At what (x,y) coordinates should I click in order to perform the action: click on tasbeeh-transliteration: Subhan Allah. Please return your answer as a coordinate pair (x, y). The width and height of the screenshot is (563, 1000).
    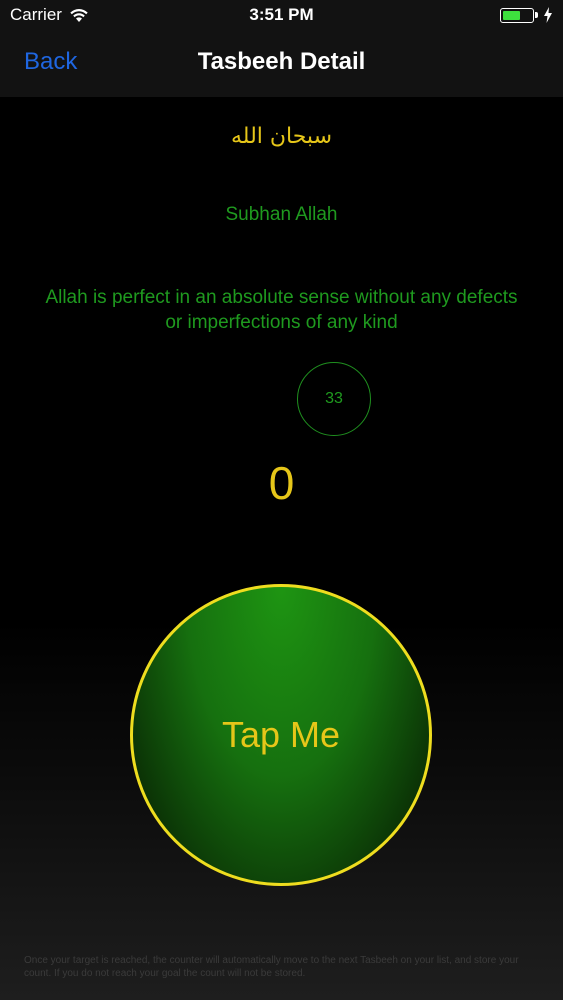
    Looking at the image, I should click on (281, 214).